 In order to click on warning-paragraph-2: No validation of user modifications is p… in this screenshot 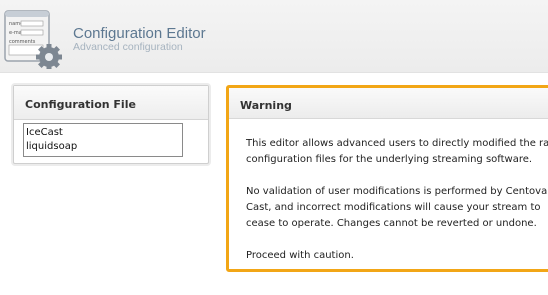, I will do `click(397, 208)`.